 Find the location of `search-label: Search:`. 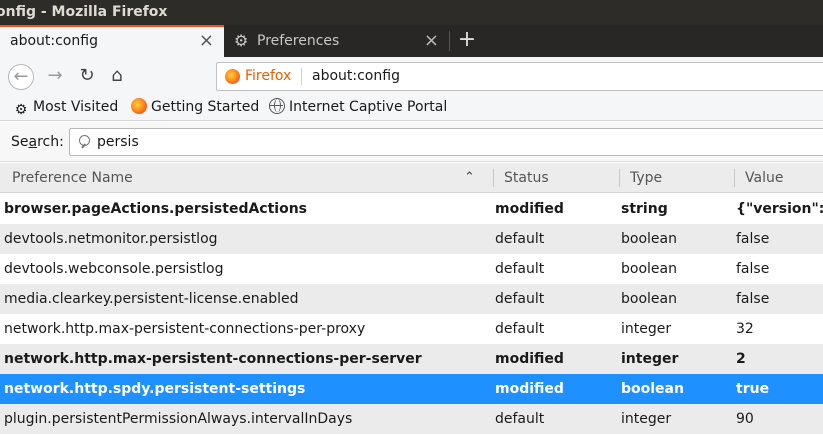

search-label: Search: is located at coordinates (37, 142).